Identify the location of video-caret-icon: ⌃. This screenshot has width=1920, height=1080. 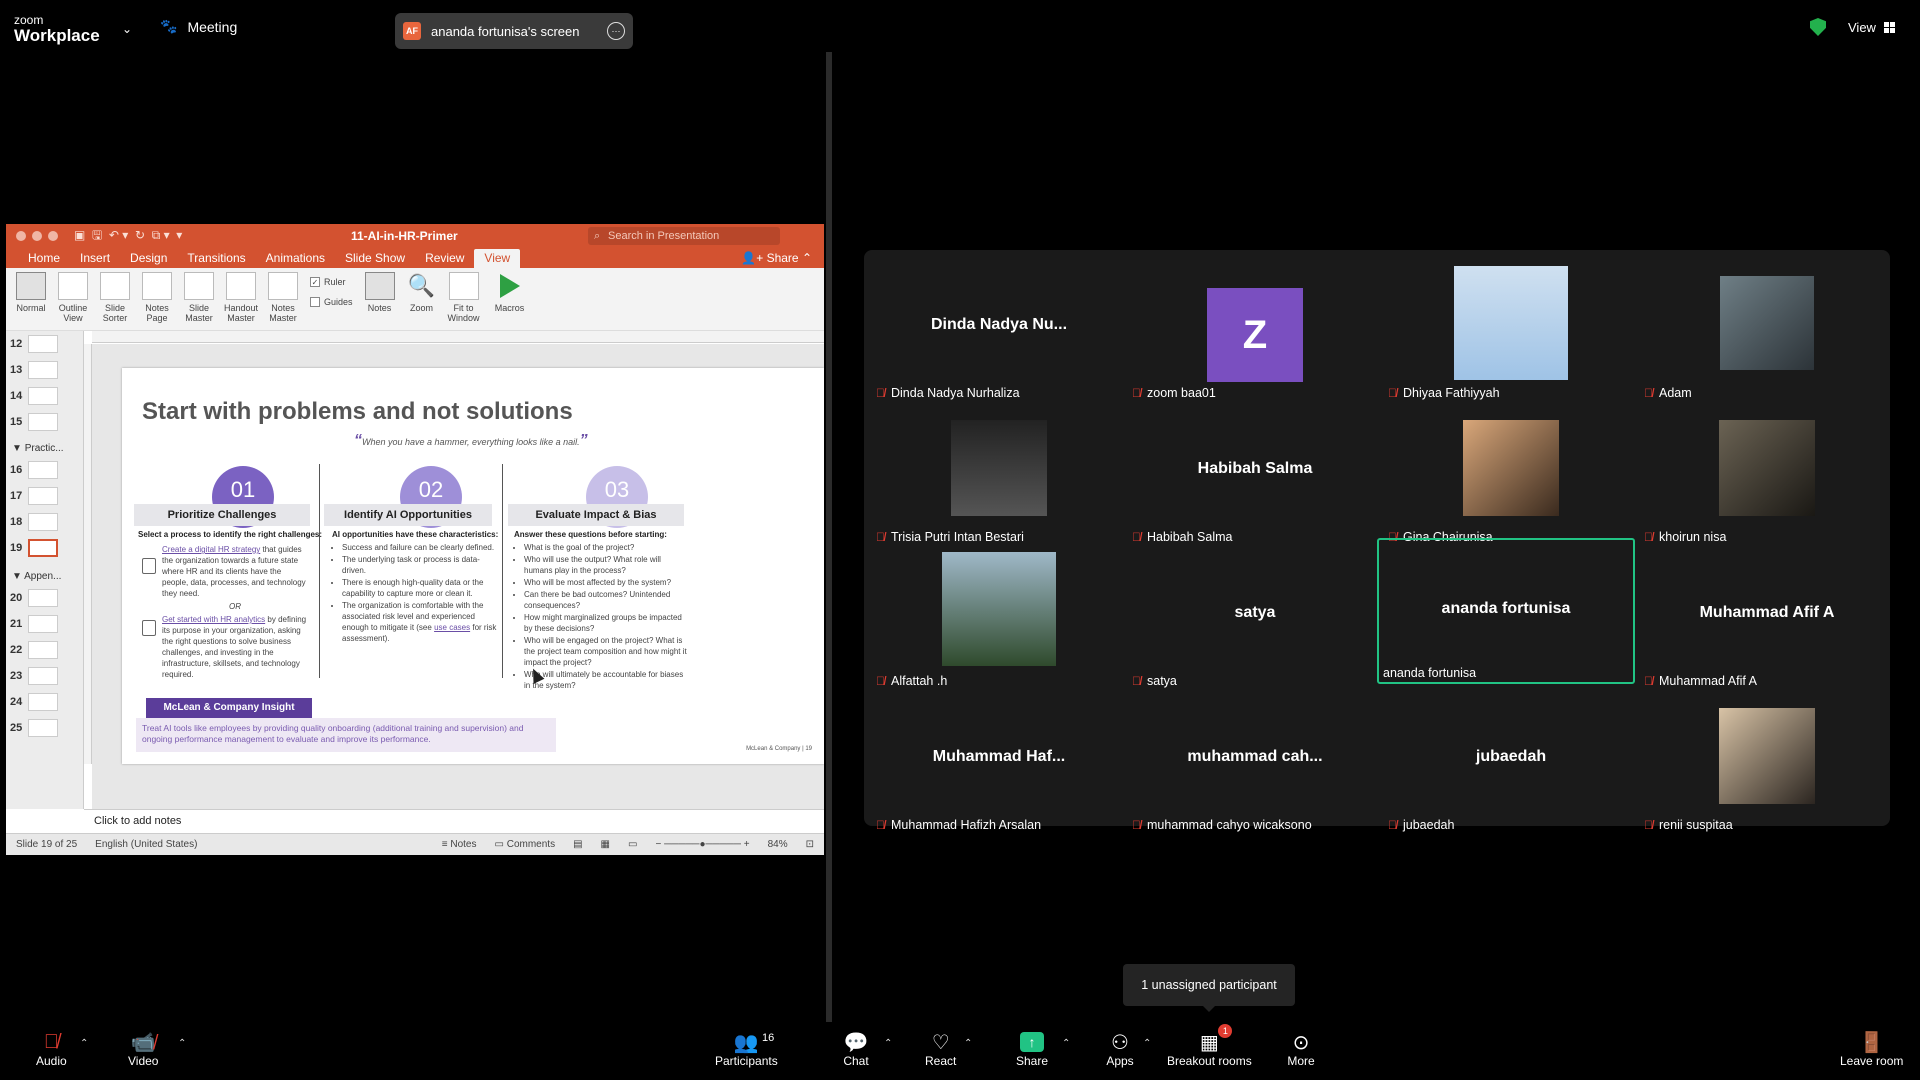
(182, 1043).